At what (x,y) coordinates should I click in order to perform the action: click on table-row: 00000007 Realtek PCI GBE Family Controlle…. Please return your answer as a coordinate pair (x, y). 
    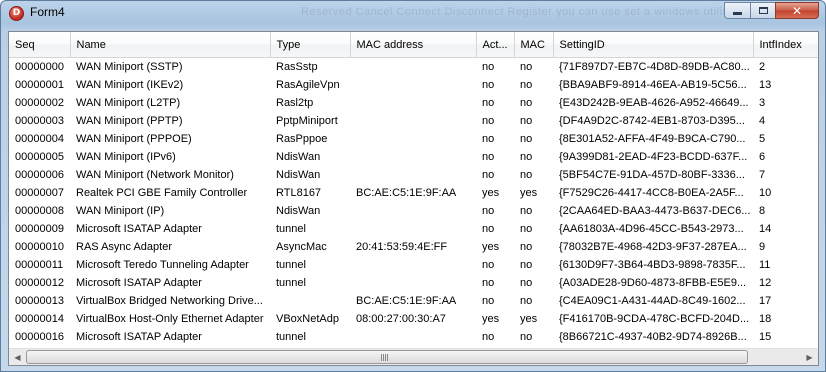
    Looking at the image, I should click on (413, 193).